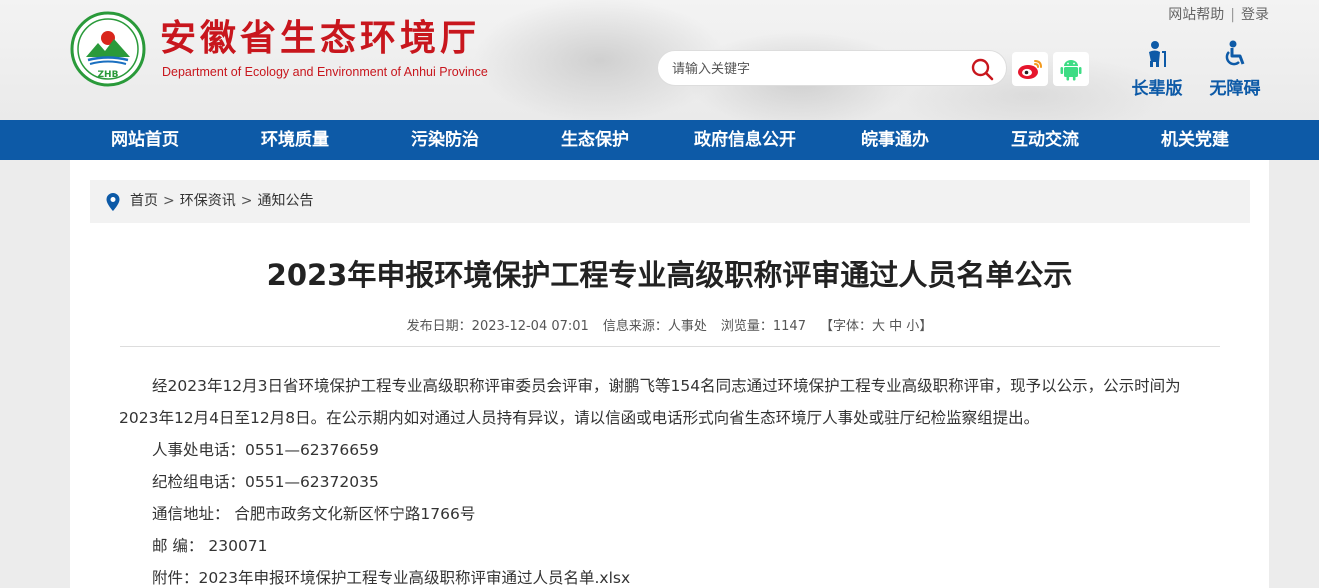  What do you see at coordinates (926, 326) in the screenshot?
I see `font-size-close: 】` at bounding box center [926, 326].